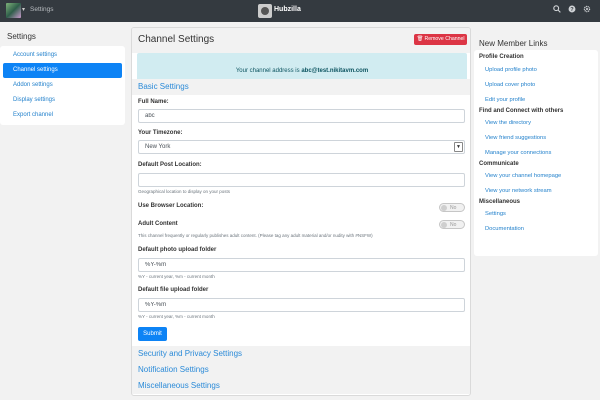 The image size is (600, 400). I want to click on browser-location-label: Use Browser Location:, so click(171, 206).